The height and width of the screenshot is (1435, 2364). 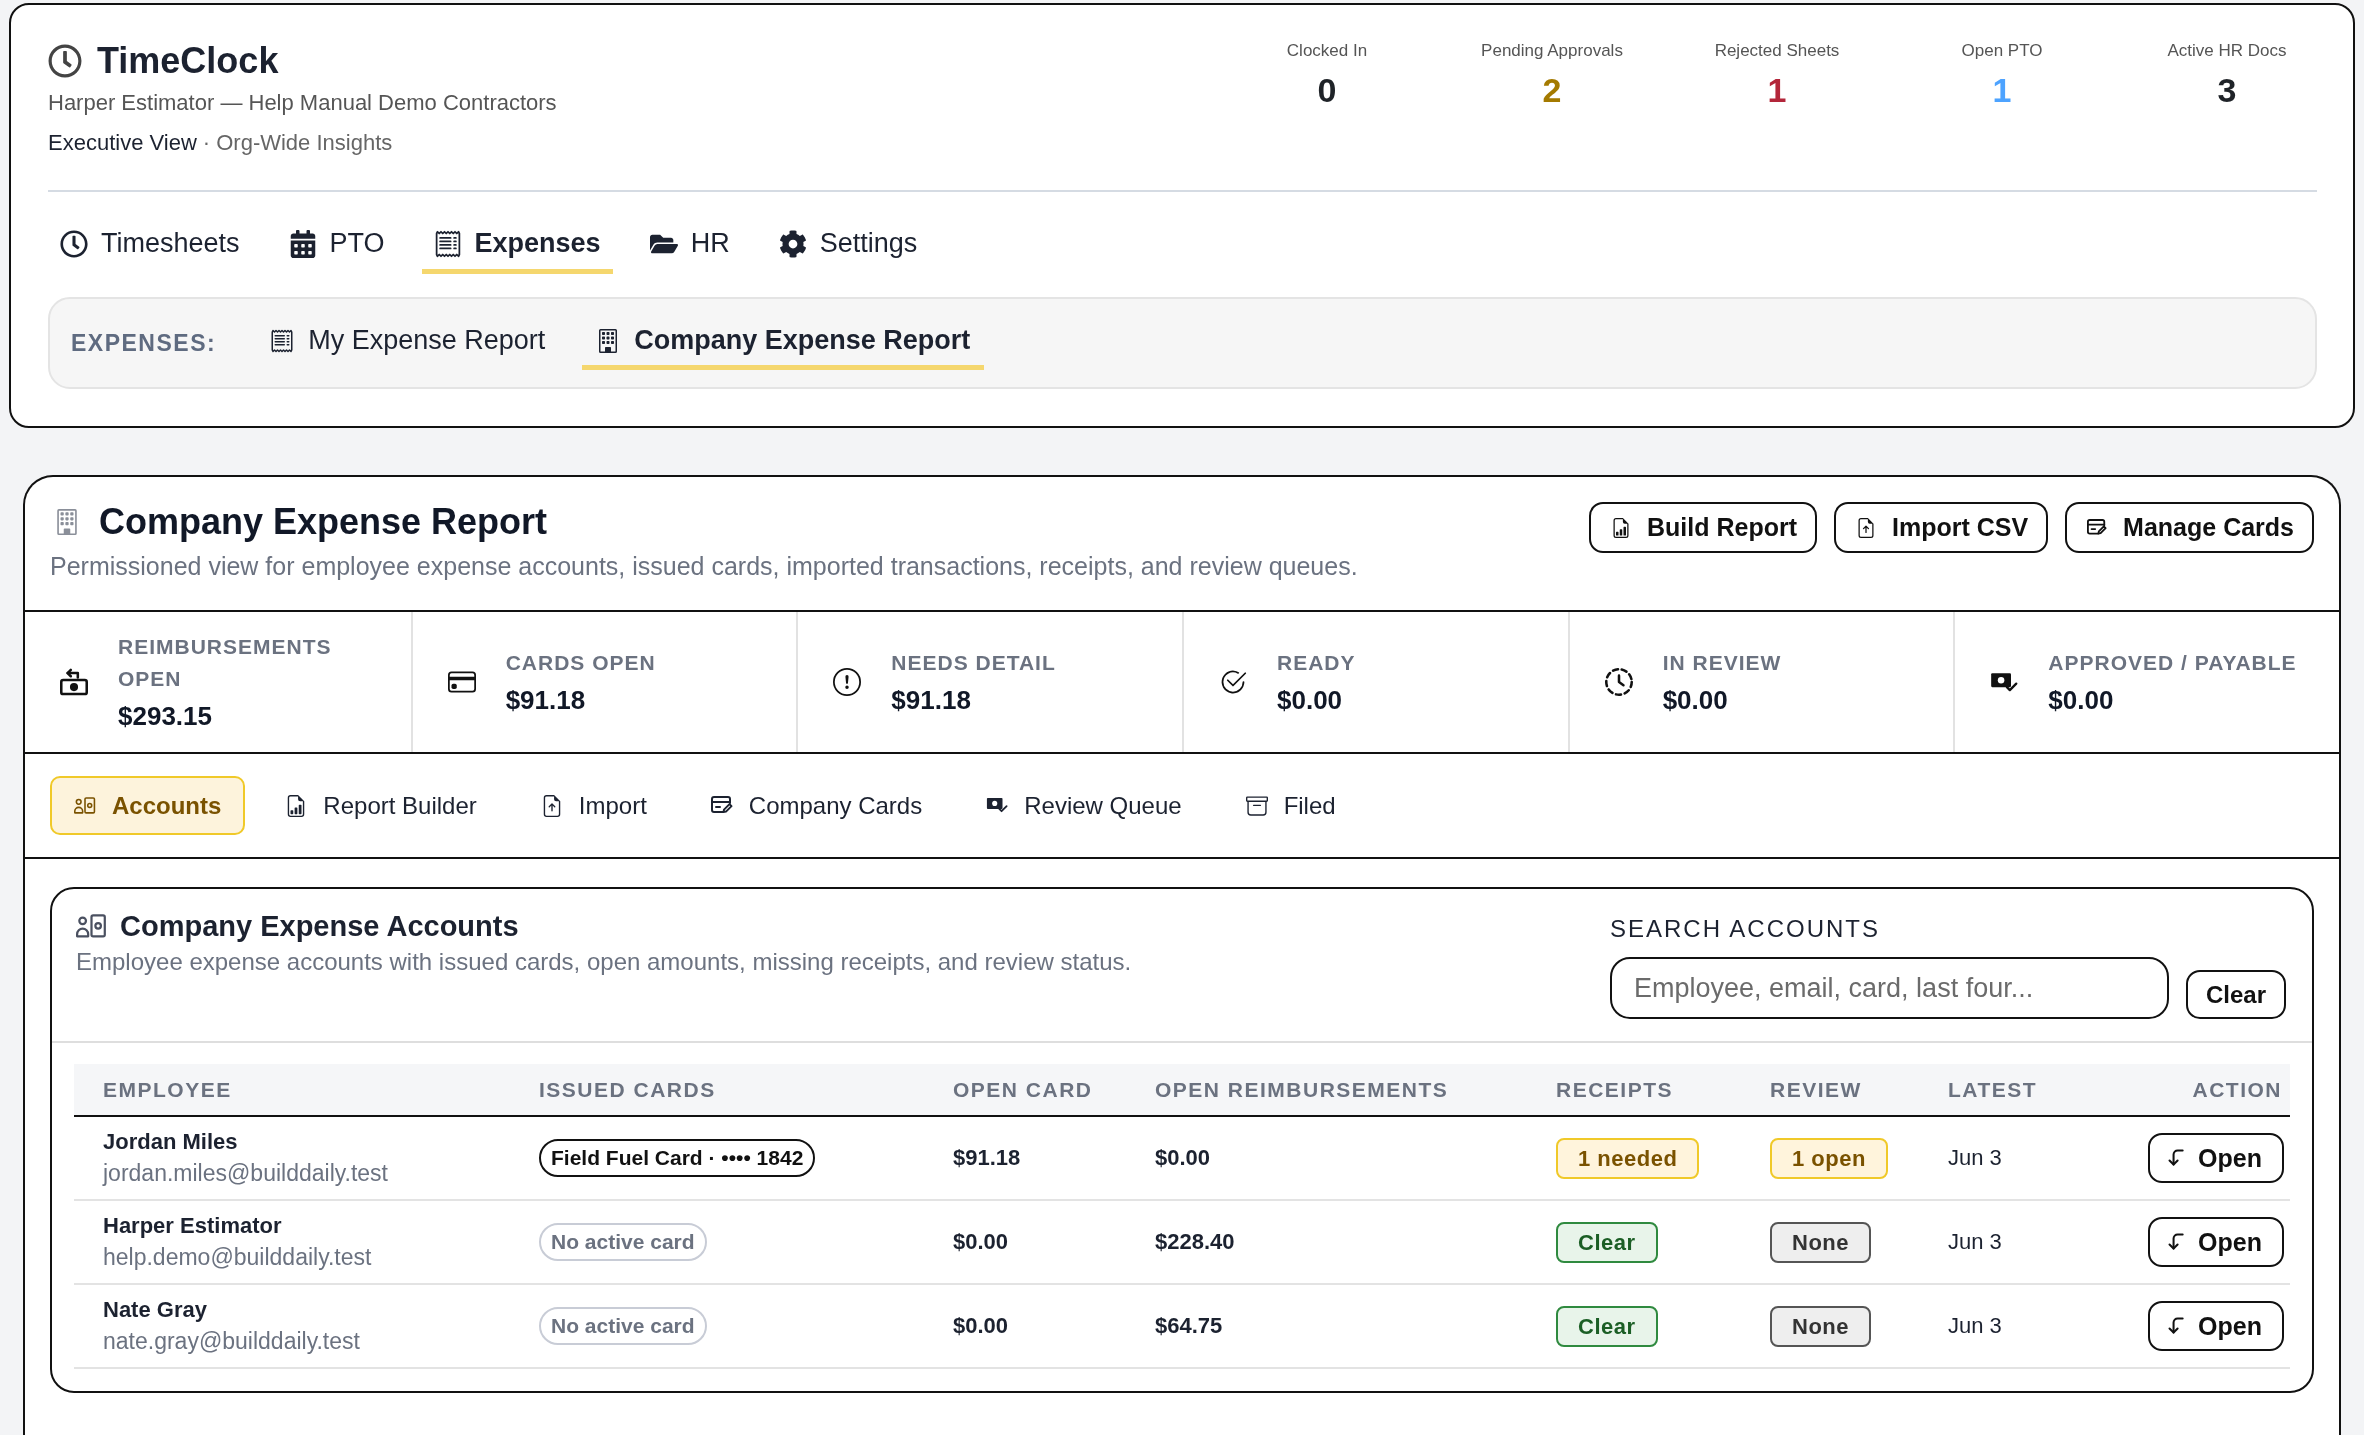 What do you see at coordinates (155, 1310) in the screenshot?
I see `employee-name: Nate Gray` at bounding box center [155, 1310].